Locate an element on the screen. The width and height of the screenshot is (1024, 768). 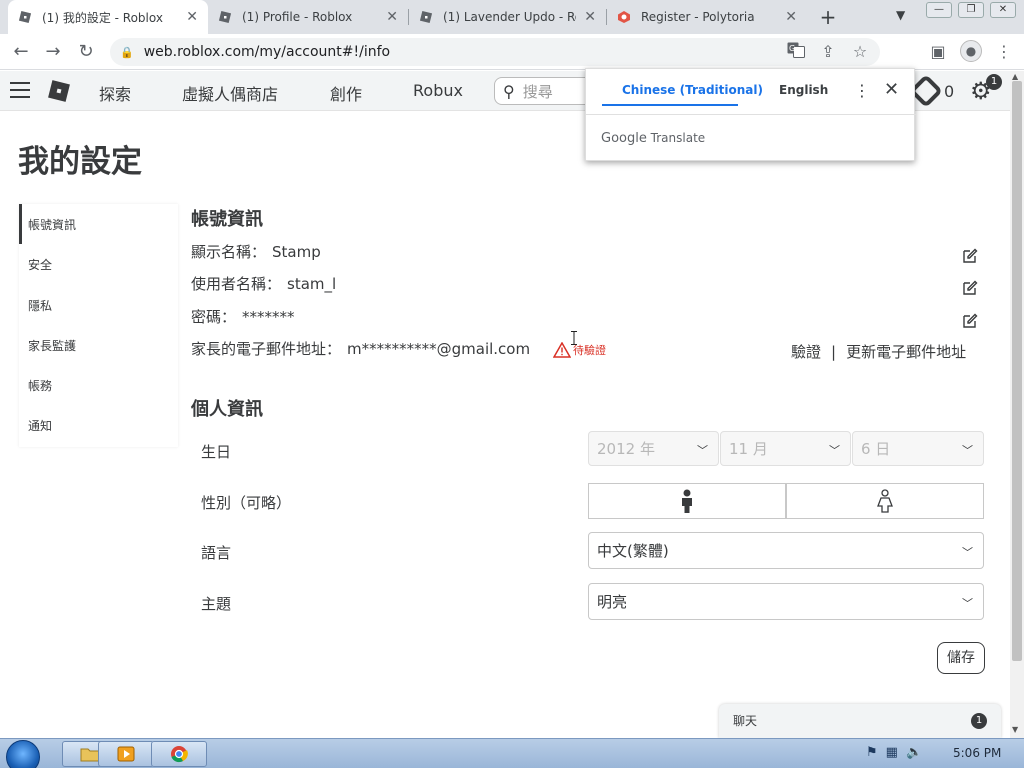
tab-title: (1) 我的設定 - Roblox is located at coordinates (102, 17).